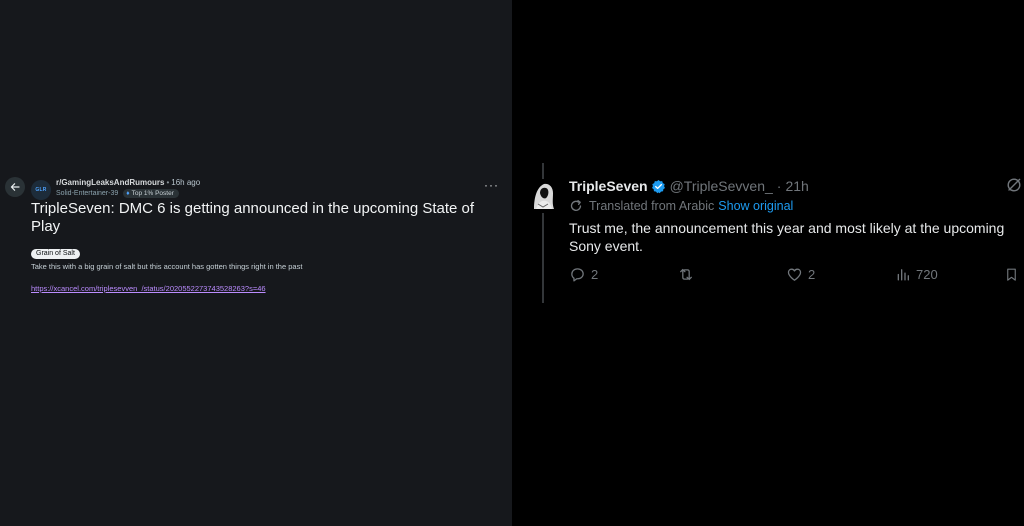 The height and width of the screenshot is (526, 1024). I want to click on heart-icon, so click(794, 274).